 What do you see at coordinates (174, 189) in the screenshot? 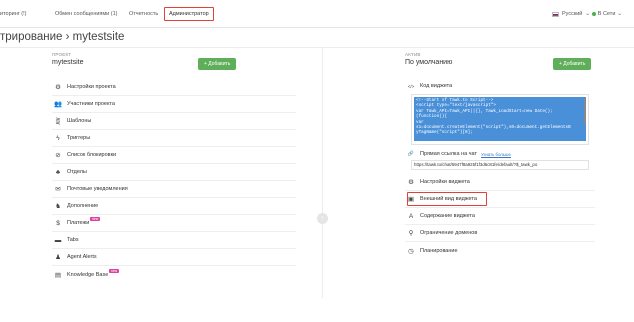
I see `menu-item-mail-notifications: ✉ Почтовые уведомления` at bounding box center [174, 189].